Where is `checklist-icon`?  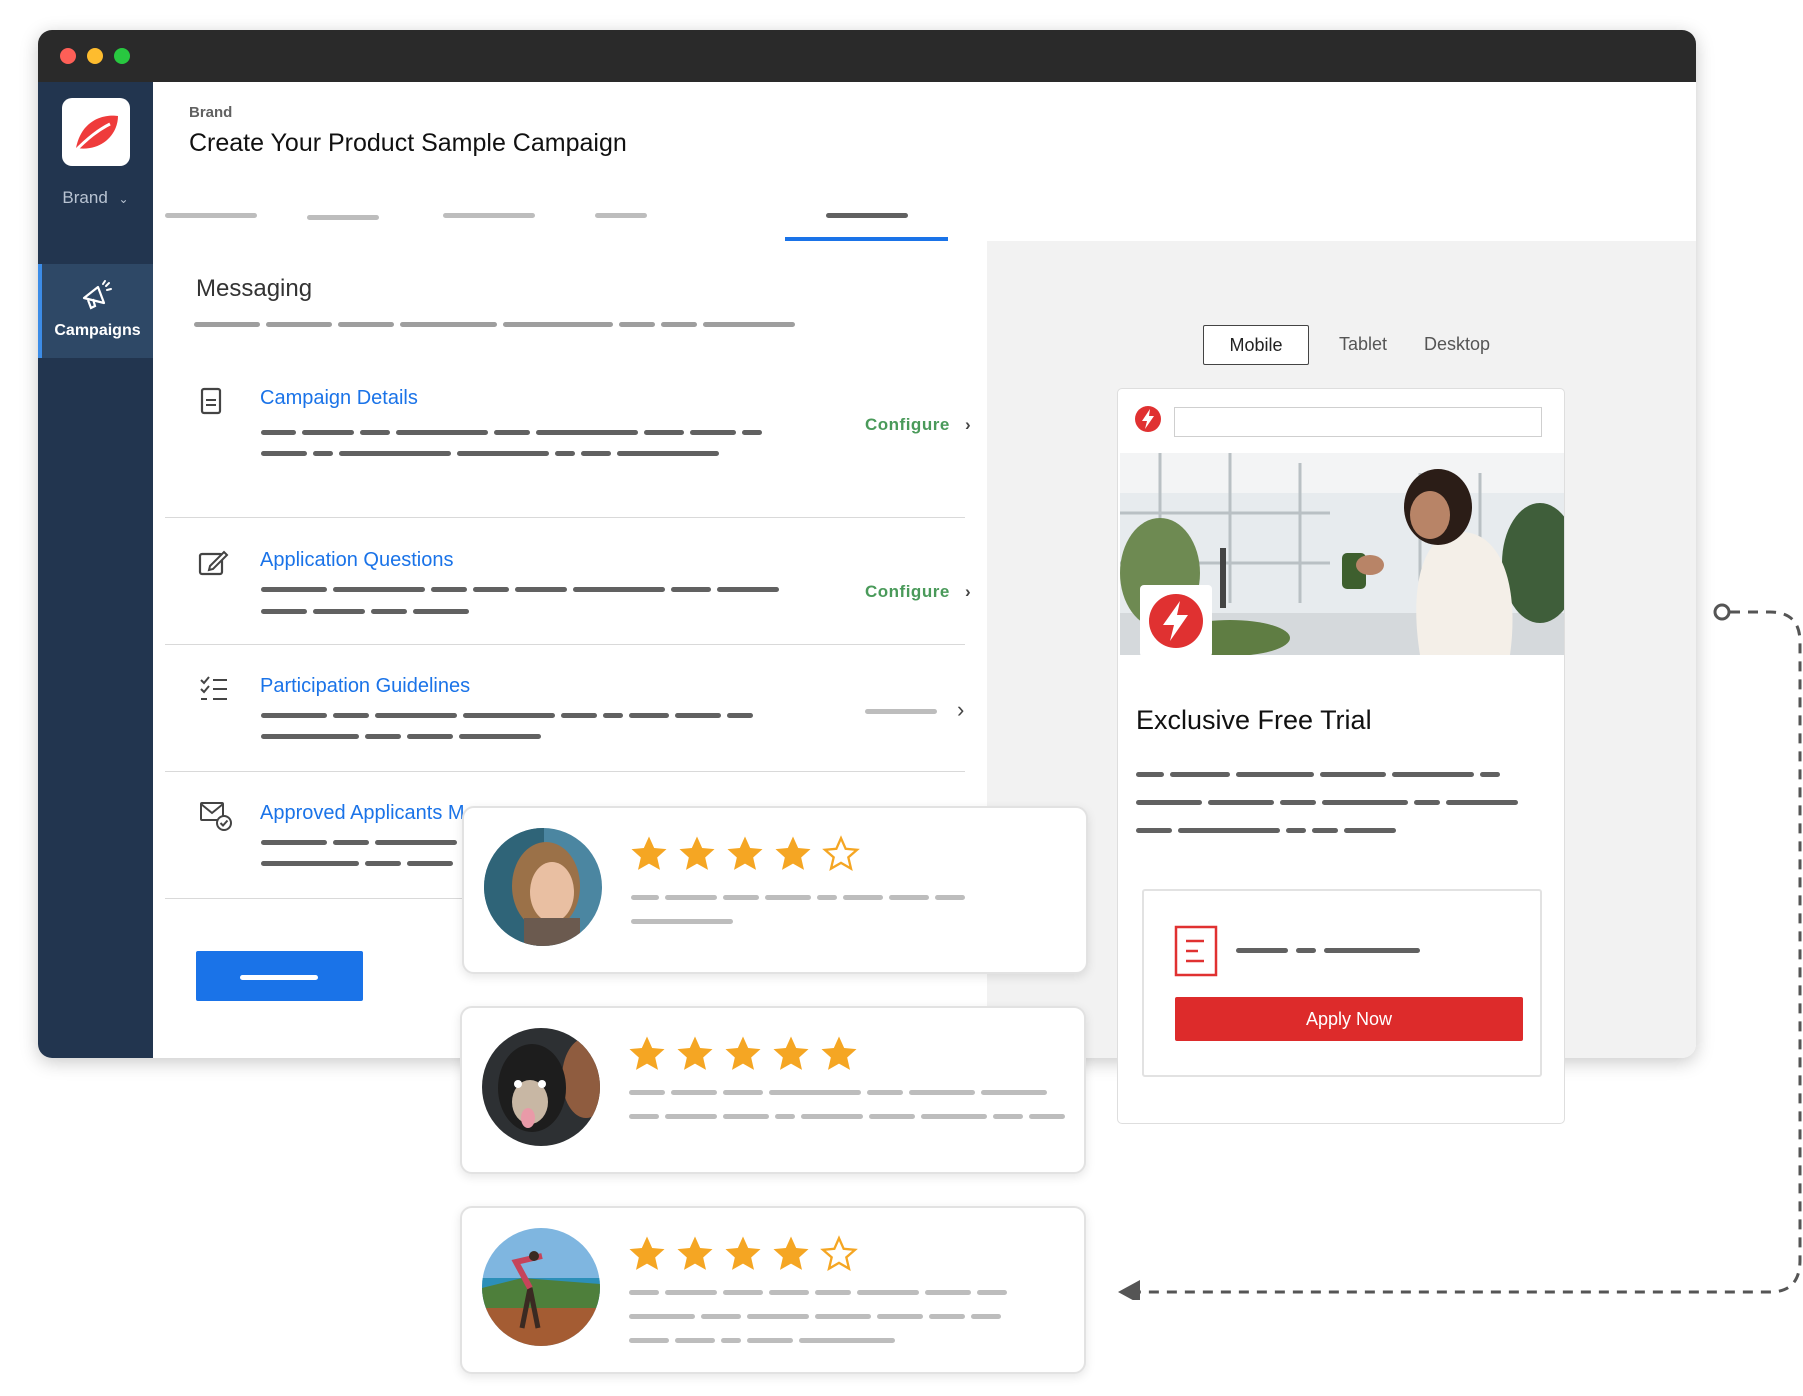
checklist-icon is located at coordinates (213, 688).